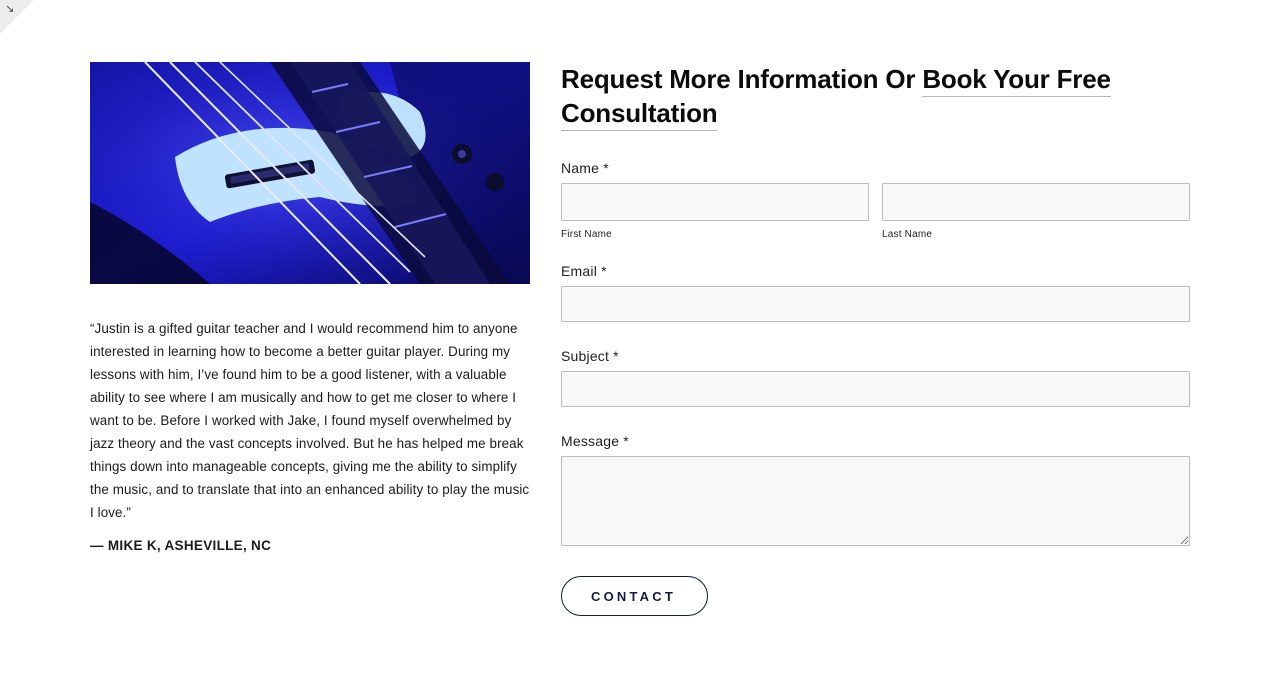  I want to click on email-field-group: Email *, so click(875, 291).